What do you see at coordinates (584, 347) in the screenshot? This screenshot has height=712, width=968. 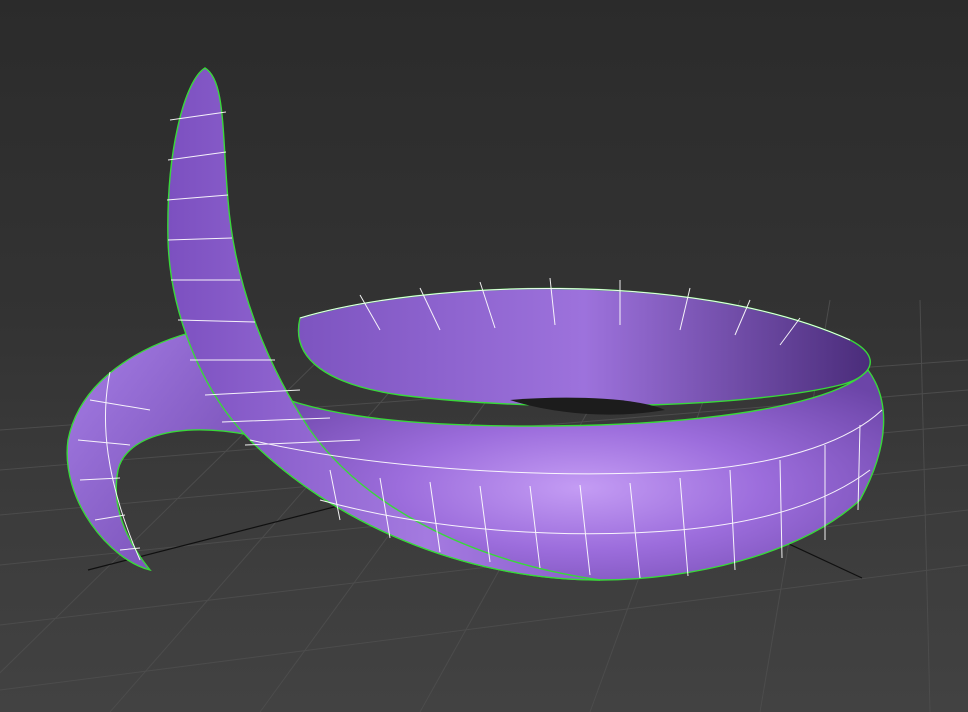 I see `ring-inner-wall` at bounding box center [584, 347].